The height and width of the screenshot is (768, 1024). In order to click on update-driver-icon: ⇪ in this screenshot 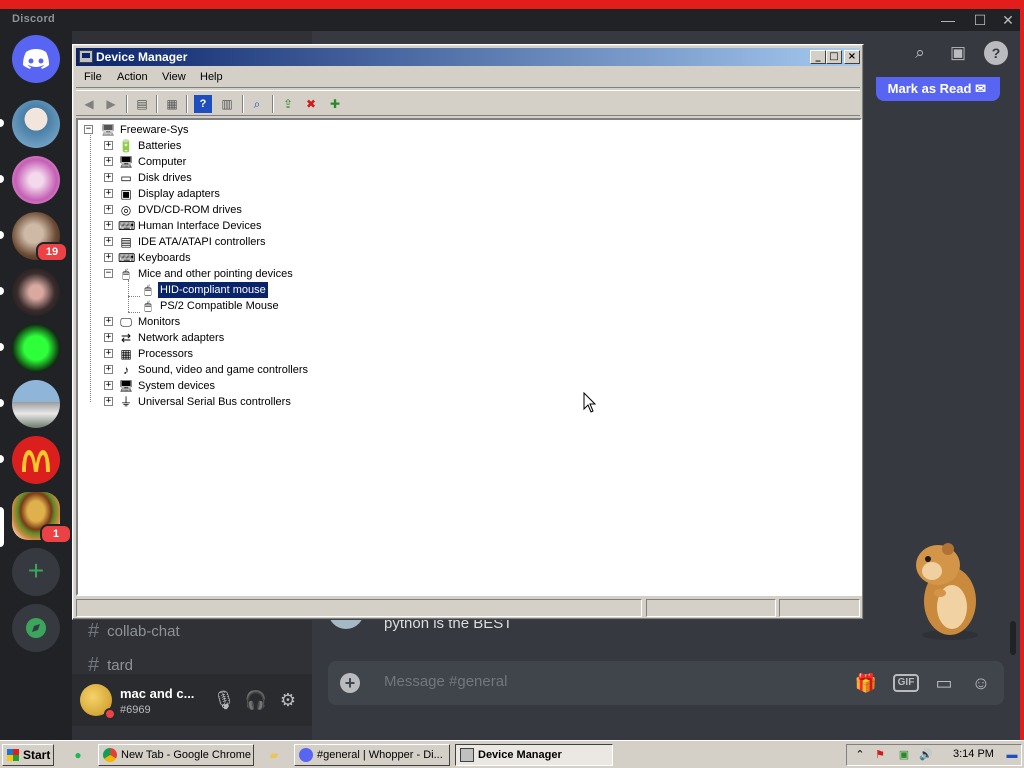, I will do `click(288, 104)`.